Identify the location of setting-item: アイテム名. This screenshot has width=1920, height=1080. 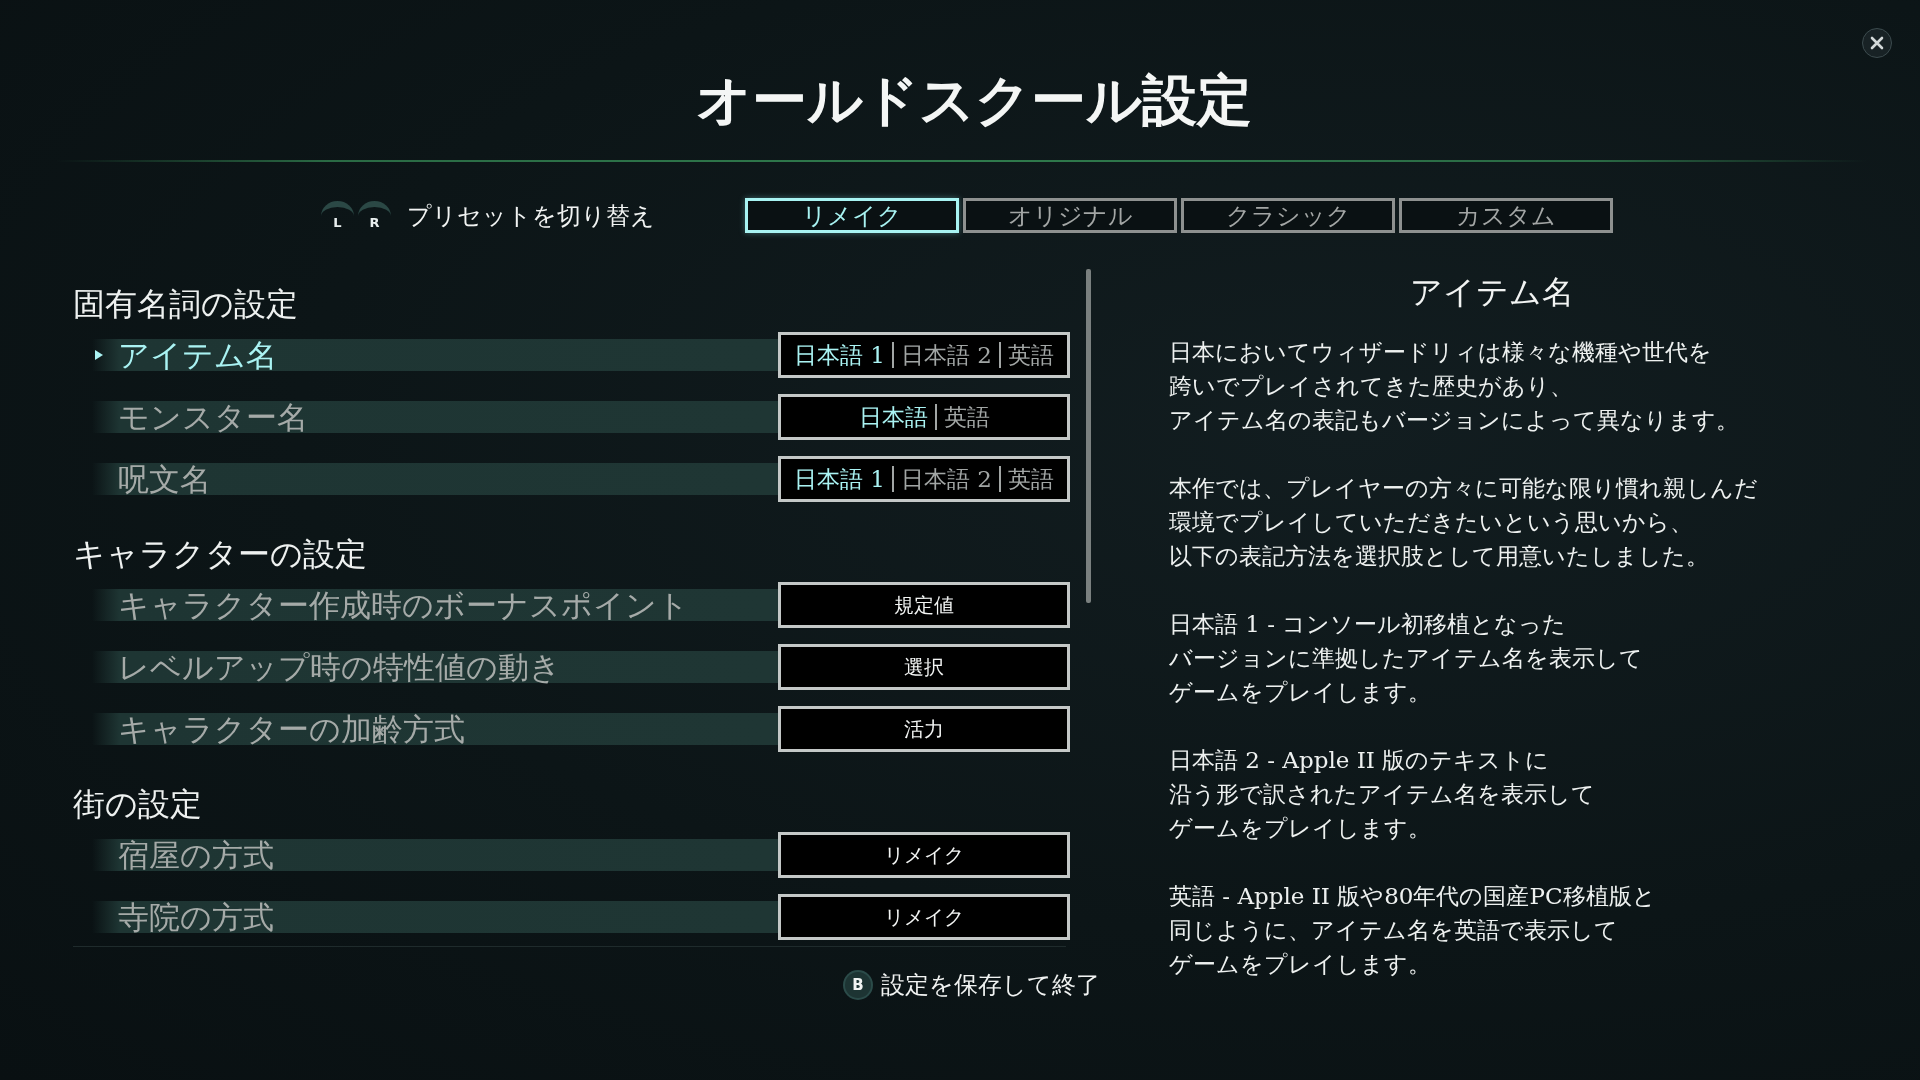
(435, 355).